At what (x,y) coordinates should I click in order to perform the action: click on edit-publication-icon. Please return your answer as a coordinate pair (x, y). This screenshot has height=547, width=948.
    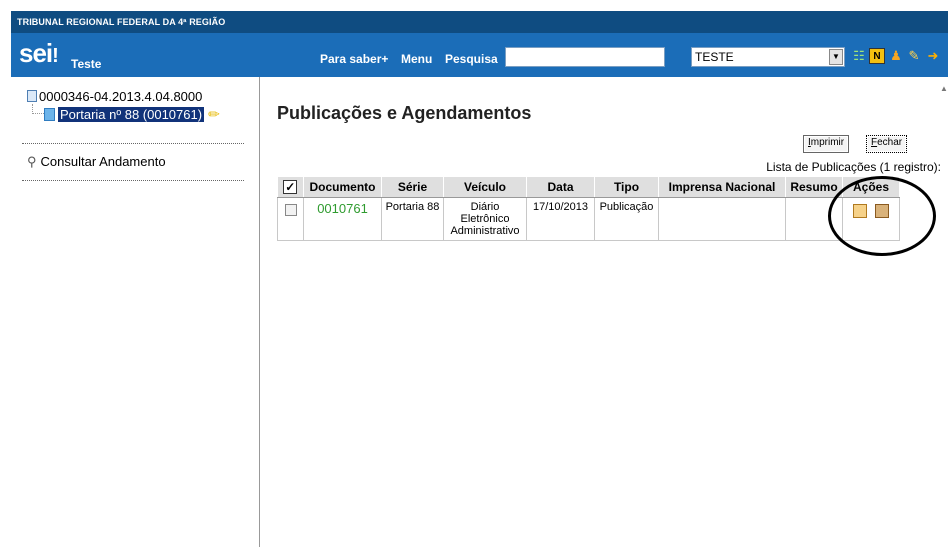
    Looking at the image, I should click on (860, 210).